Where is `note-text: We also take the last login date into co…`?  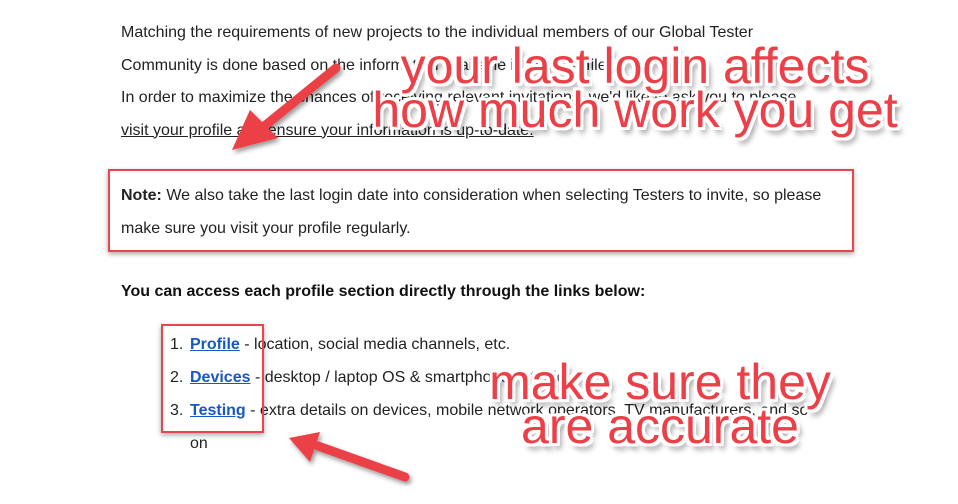
note-text: We also take the last login date into co… is located at coordinates (471, 212).